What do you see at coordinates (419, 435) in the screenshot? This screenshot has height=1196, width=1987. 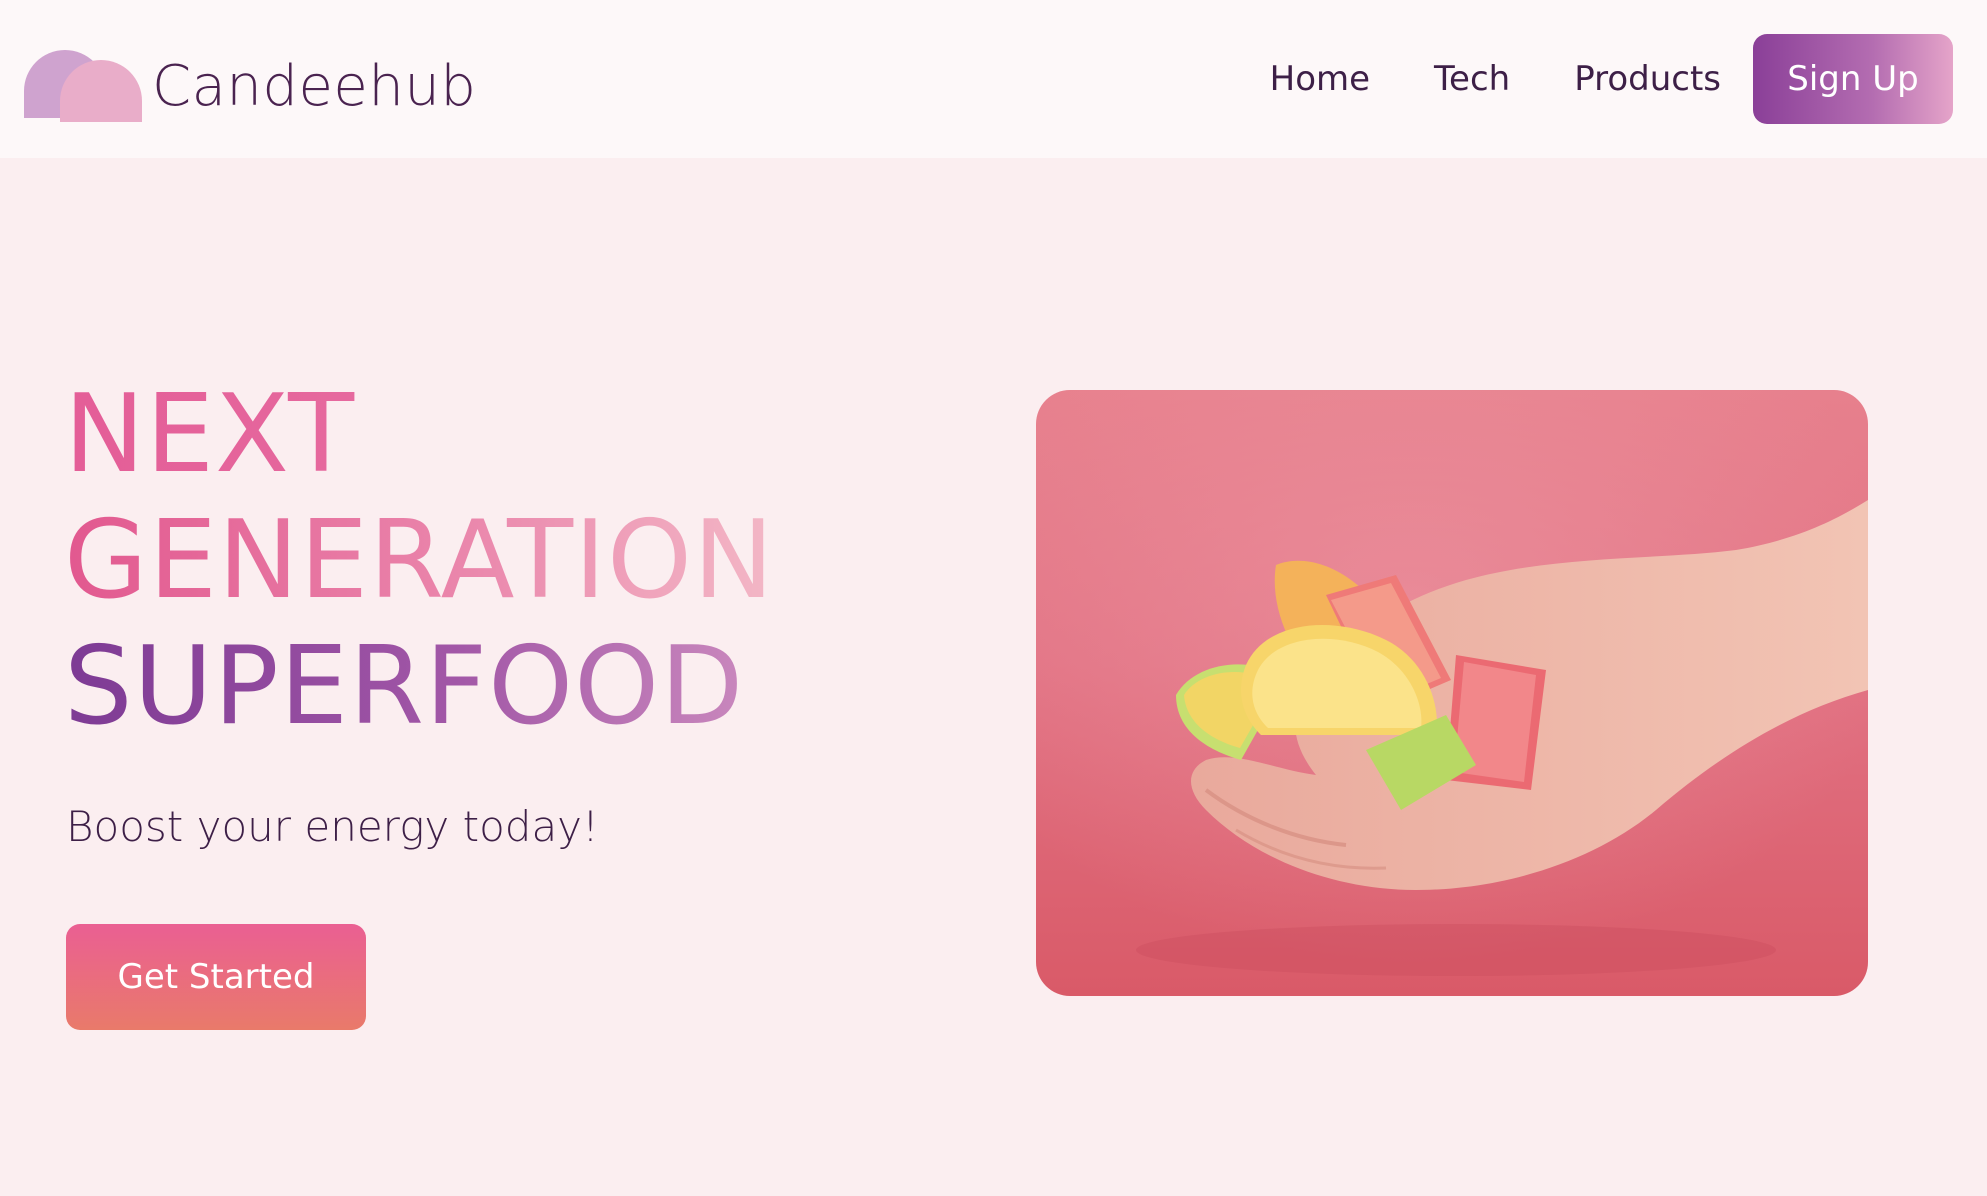 I see `headline-line-1: NEXT` at bounding box center [419, 435].